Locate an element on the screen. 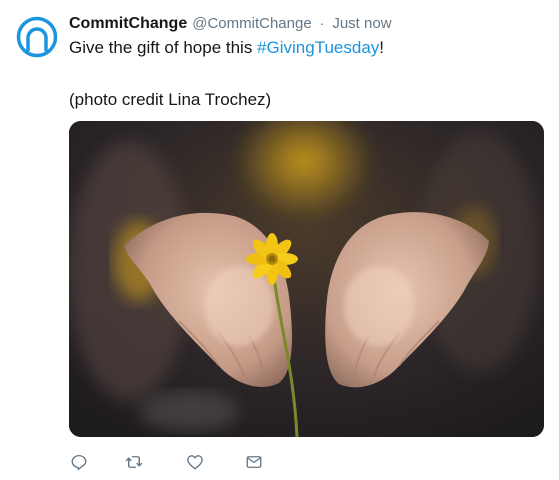 The height and width of the screenshot is (480, 559). direct-message-button is located at coordinates (254, 462).